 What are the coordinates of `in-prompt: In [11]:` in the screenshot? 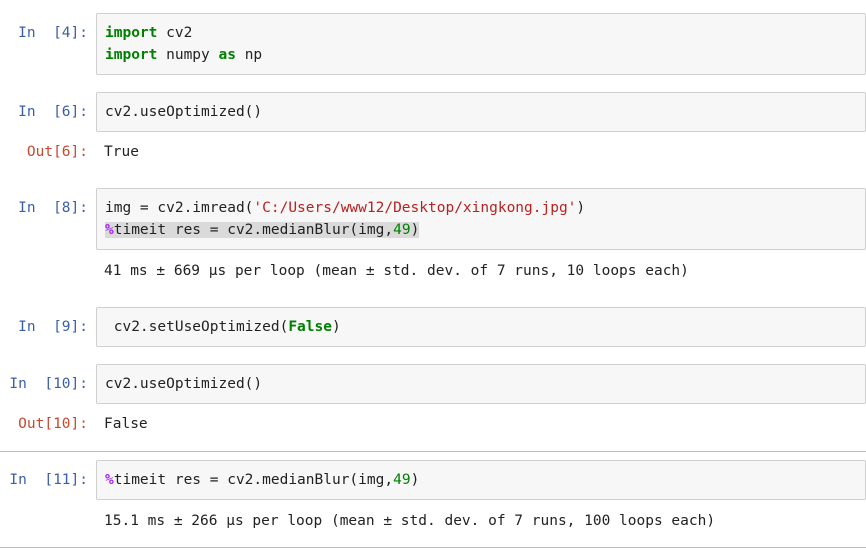 It's located at (48, 480).